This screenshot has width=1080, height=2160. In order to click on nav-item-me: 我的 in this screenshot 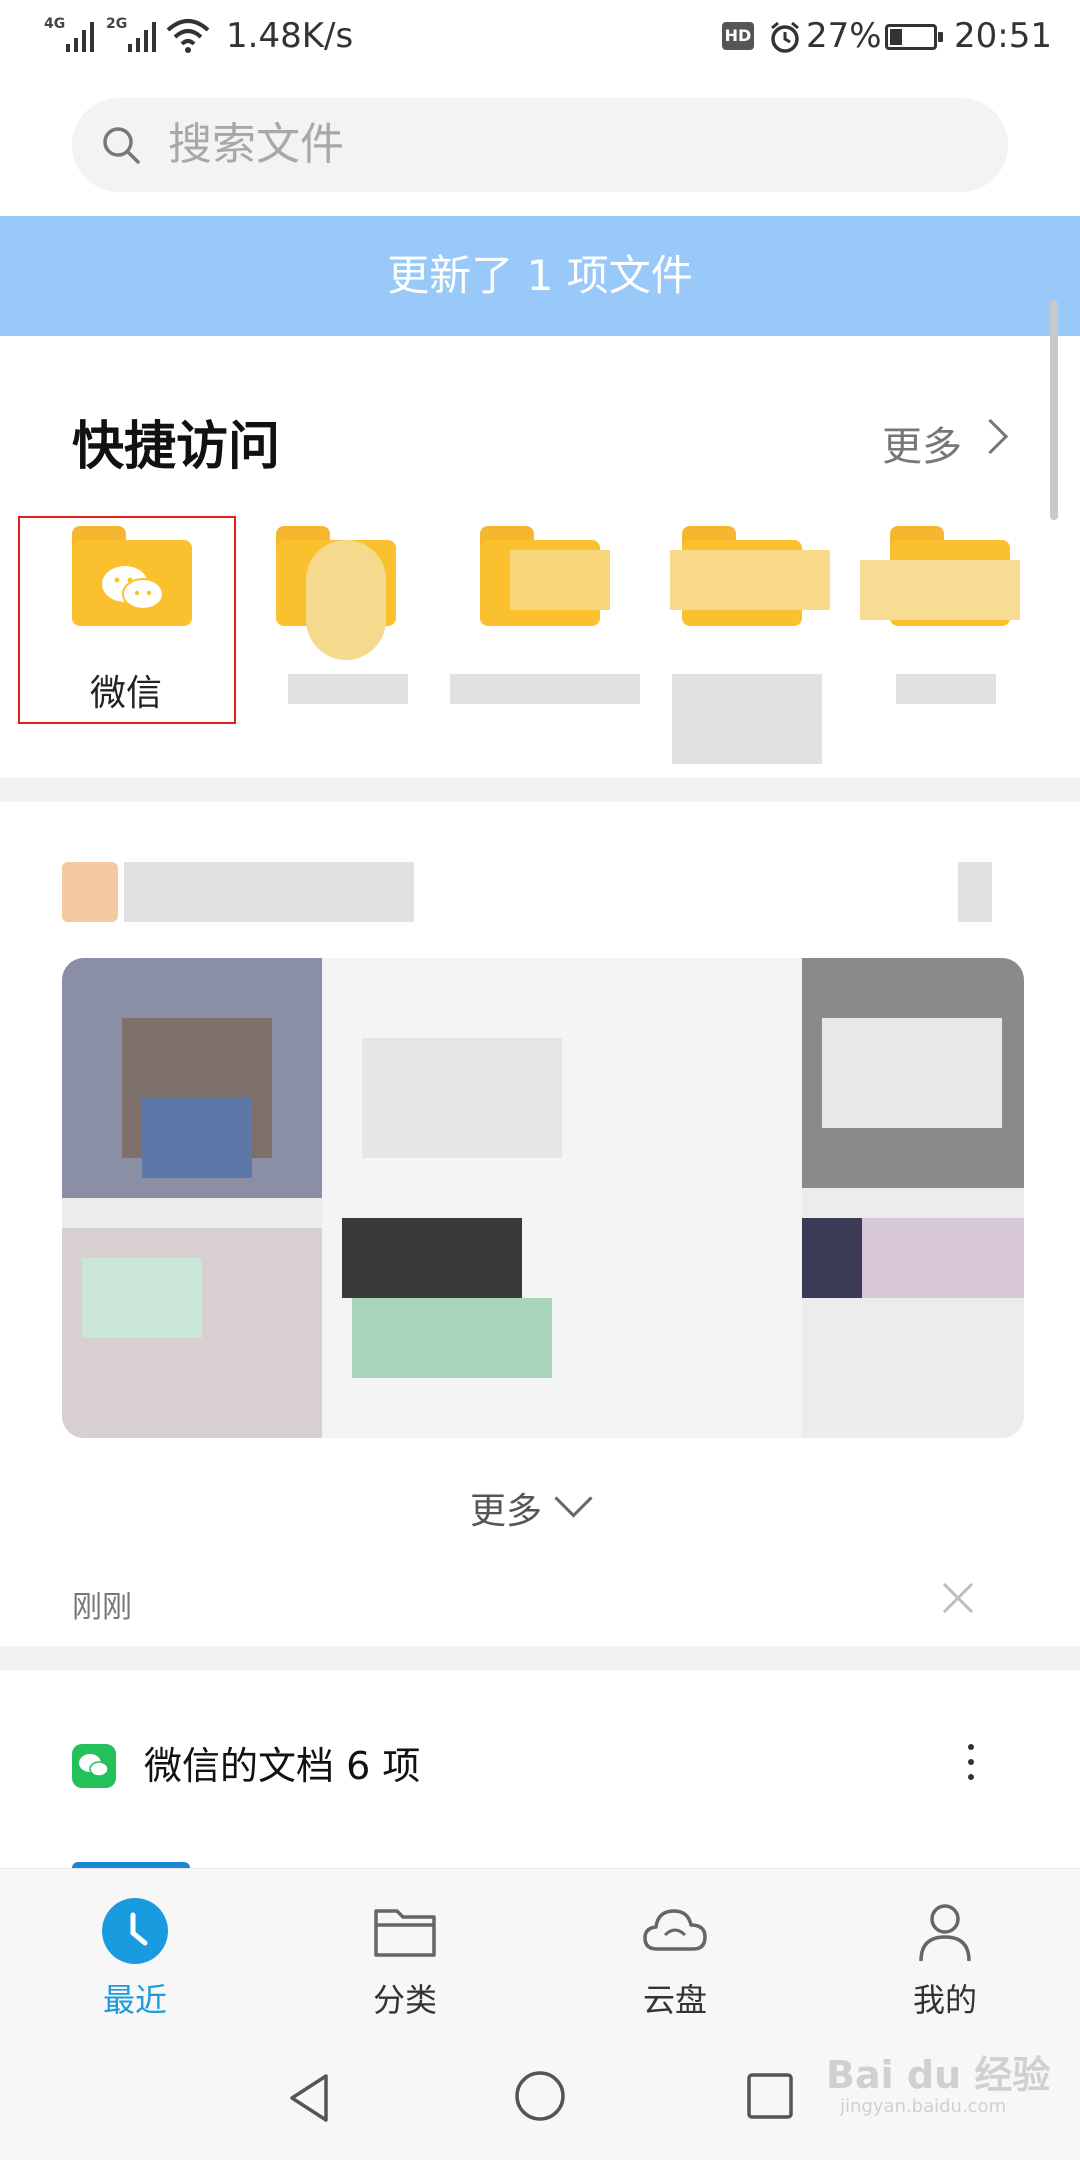, I will do `click(945, 1955)`.